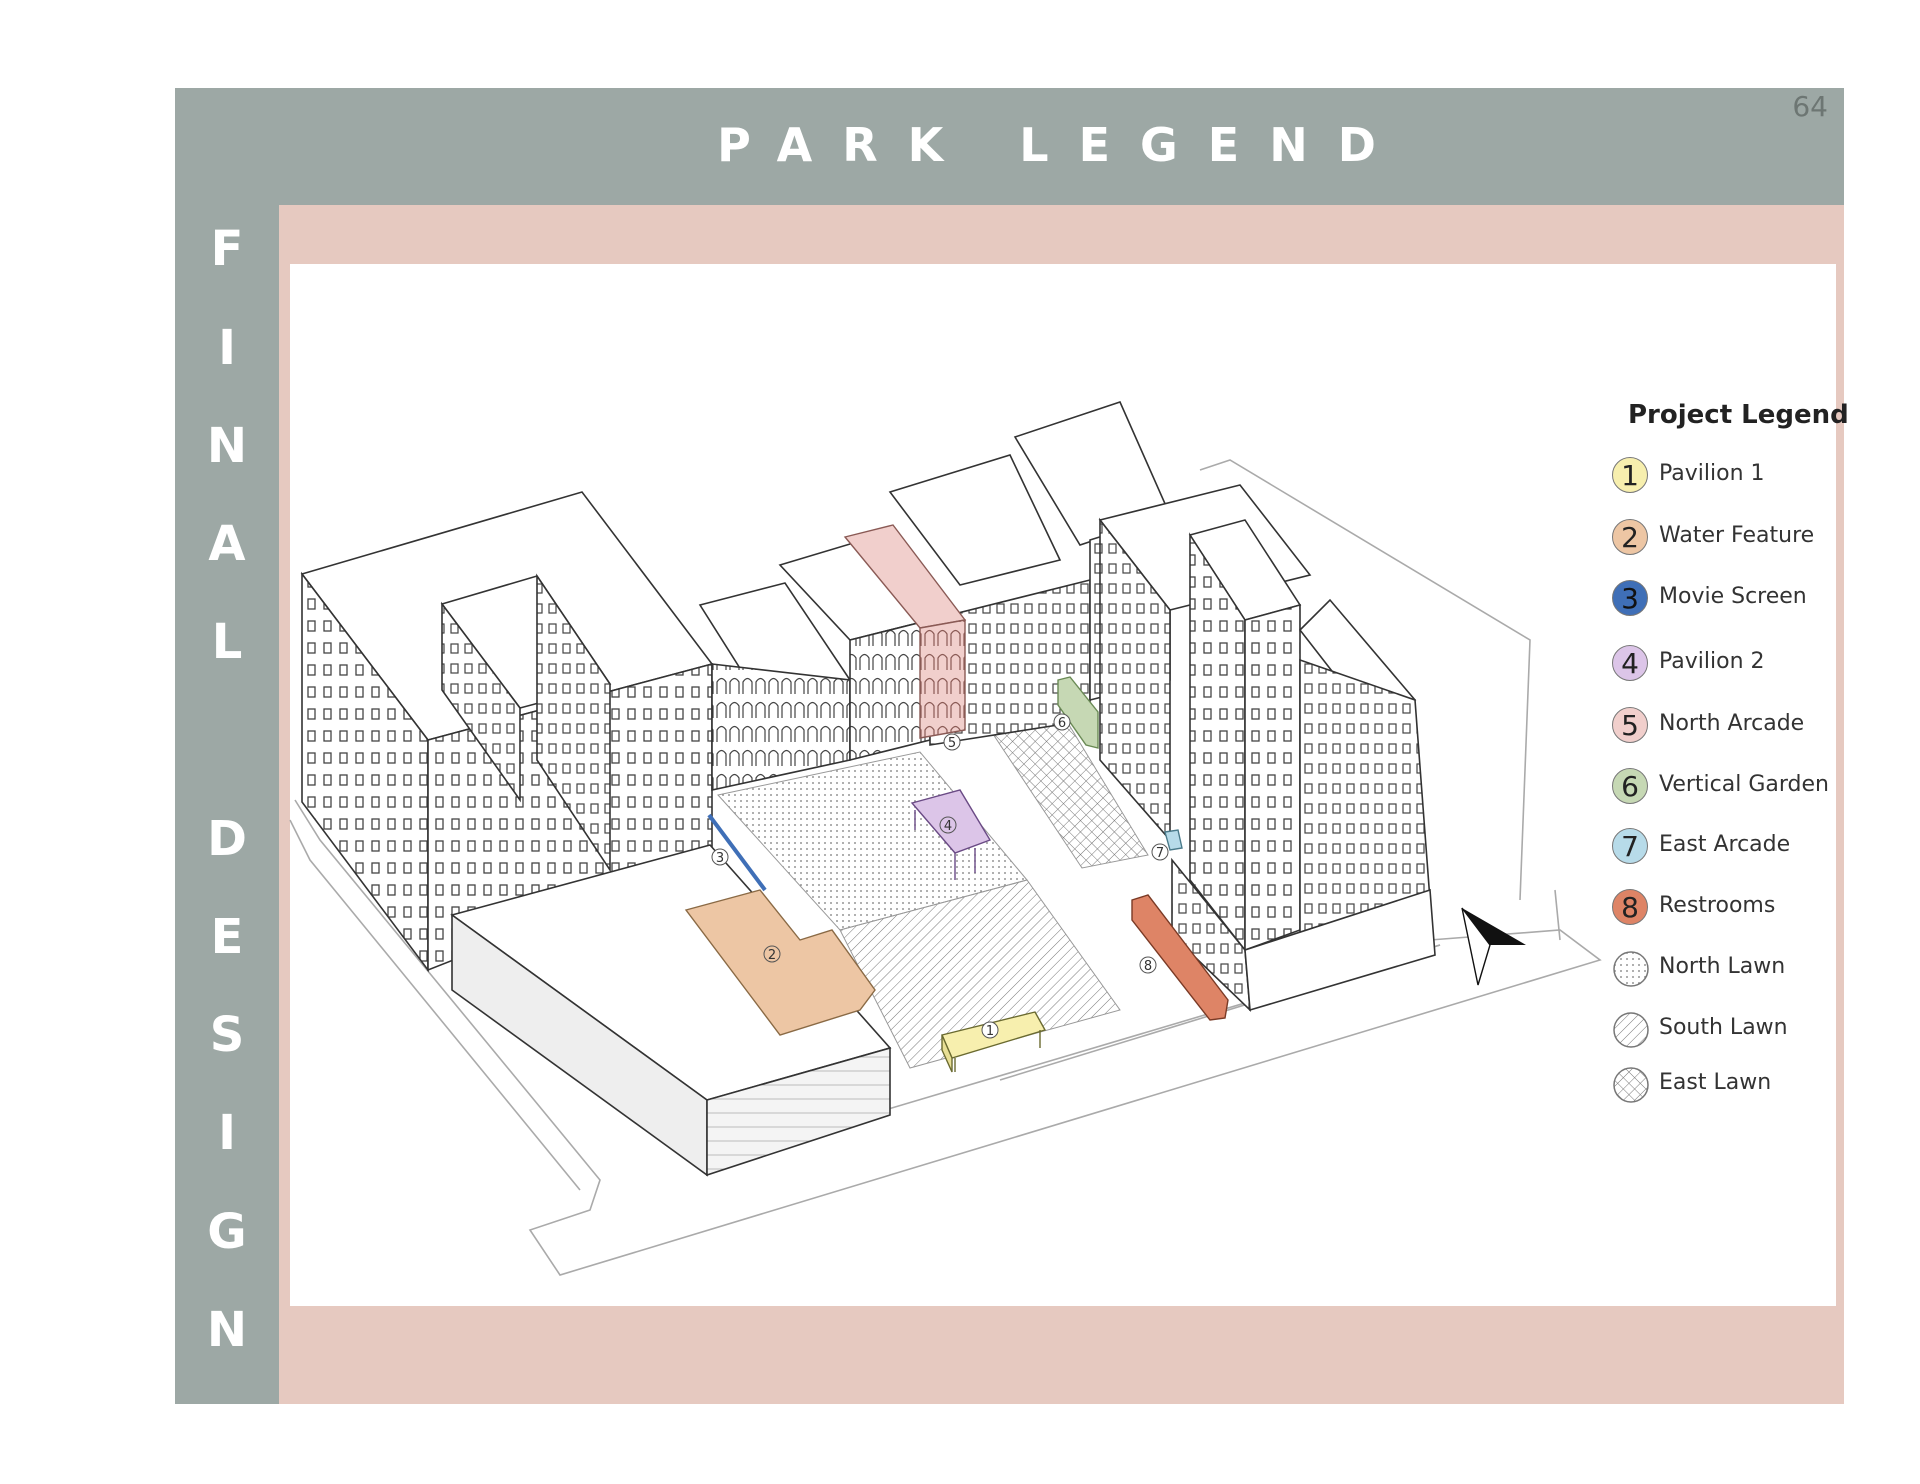 Image resolution: width=1920 pixels, height=1484 pixels. I want to click on map-marker-label: 7, so click(1160, 853).